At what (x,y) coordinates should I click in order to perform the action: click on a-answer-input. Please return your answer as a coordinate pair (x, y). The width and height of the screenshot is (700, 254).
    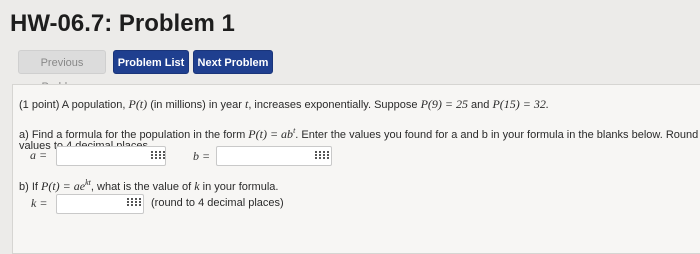
    Looking at the image, I should click on (111, 156).